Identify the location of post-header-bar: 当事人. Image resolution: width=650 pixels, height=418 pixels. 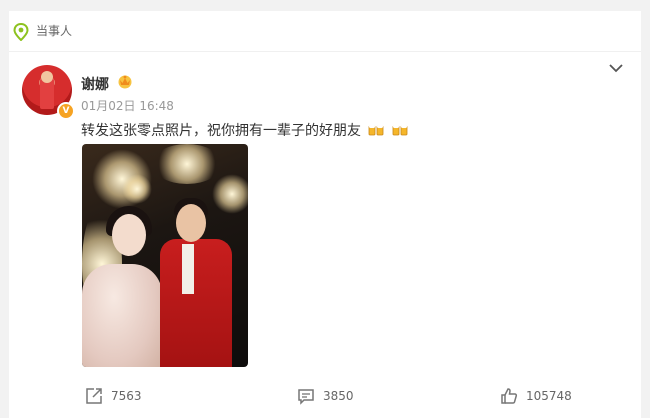
(325, 31).